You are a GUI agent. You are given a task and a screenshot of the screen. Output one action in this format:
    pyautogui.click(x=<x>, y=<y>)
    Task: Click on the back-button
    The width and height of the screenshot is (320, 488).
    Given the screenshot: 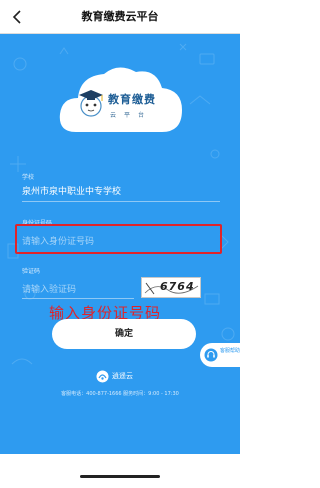 What is the action you would take?
    pyautogui.click(x=17, y=17)
    